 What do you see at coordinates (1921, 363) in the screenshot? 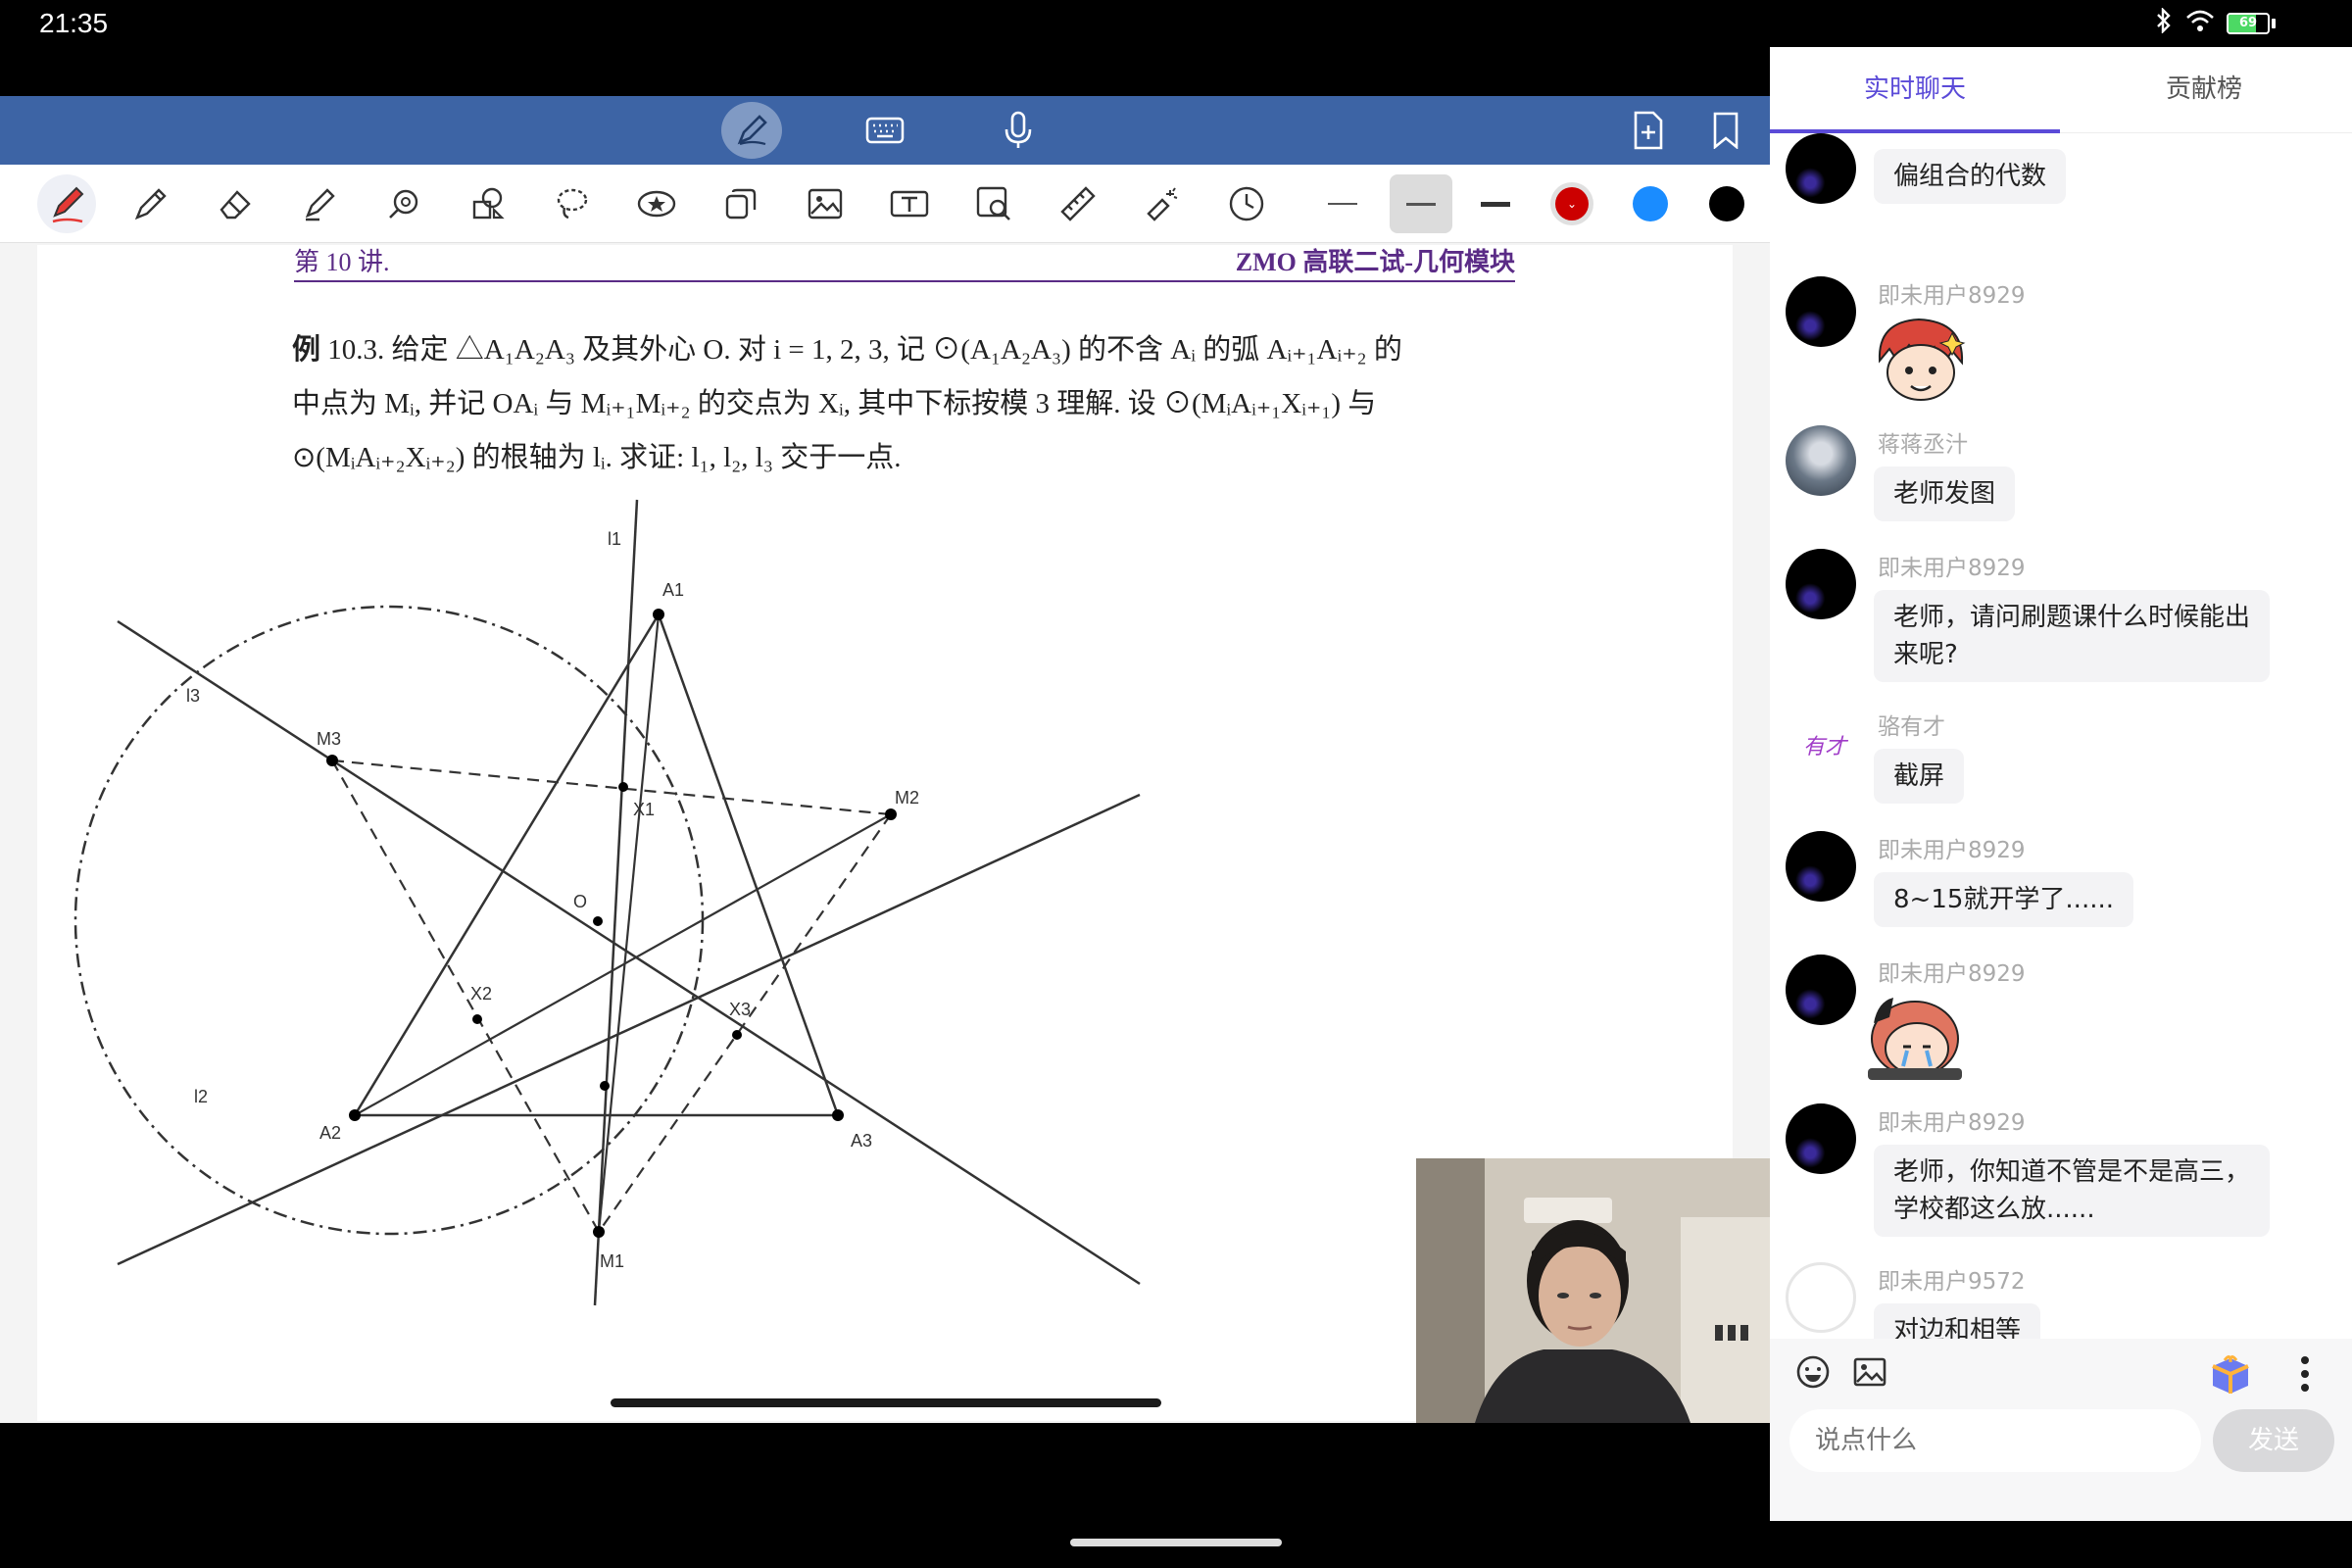
I see `red-hair-boy-sticker` at bounding box center [1921, 363].